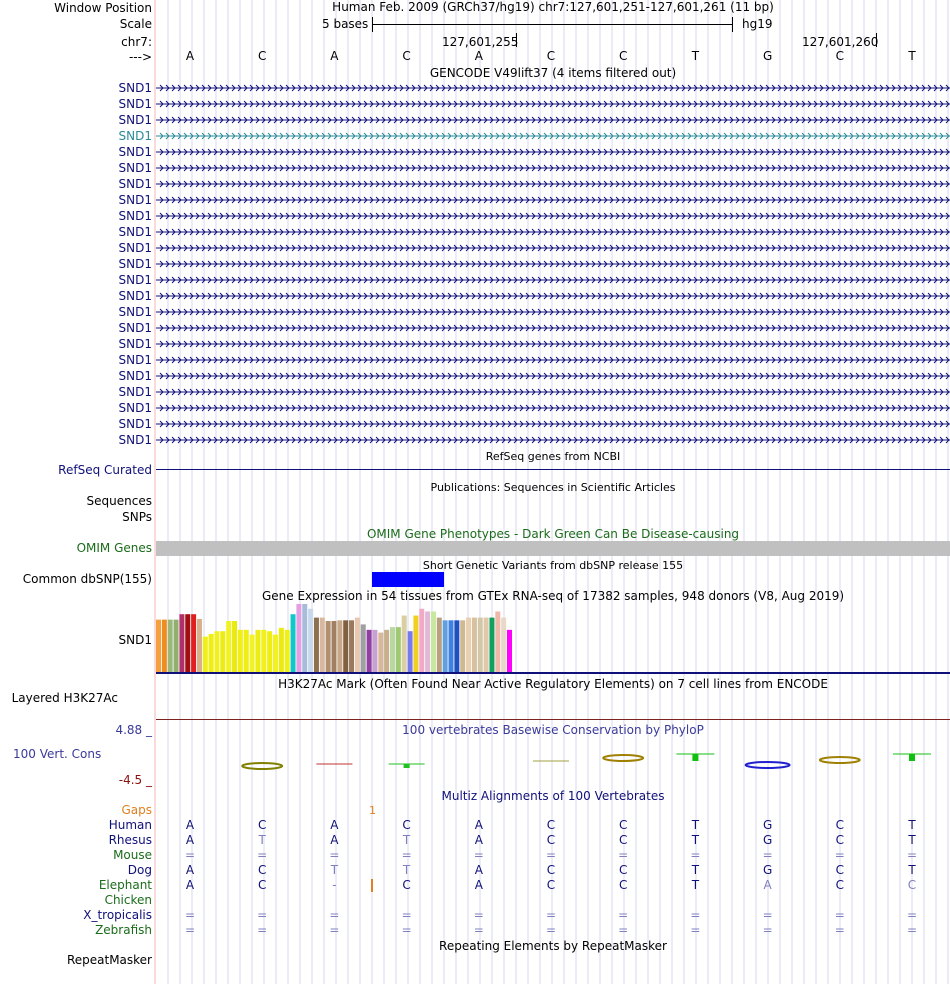 Image resolution: width=950 pixels, height=984 pixels. I want to click on multiz-species-row: Elephant A C - C A C C T A C C, so click(475, 885).